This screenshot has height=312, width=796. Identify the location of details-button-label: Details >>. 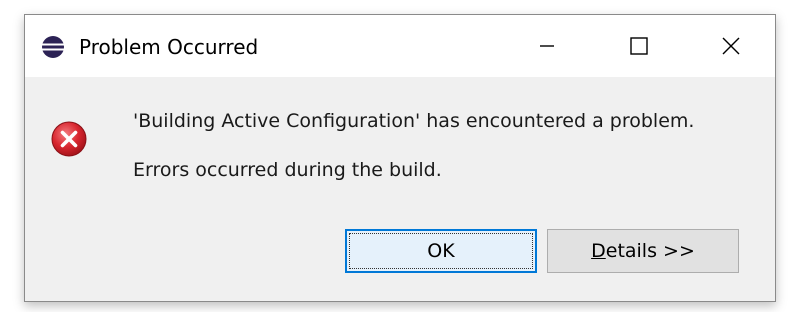
(643, 251).